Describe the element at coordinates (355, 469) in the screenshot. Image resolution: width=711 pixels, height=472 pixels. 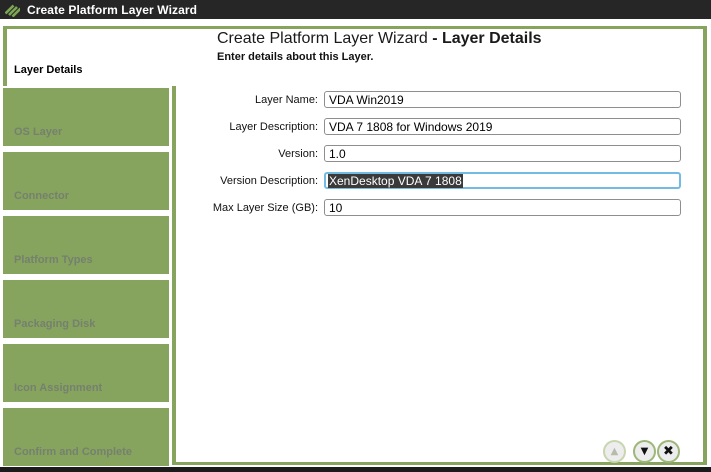
I see `window-bottom-edge` at that location.